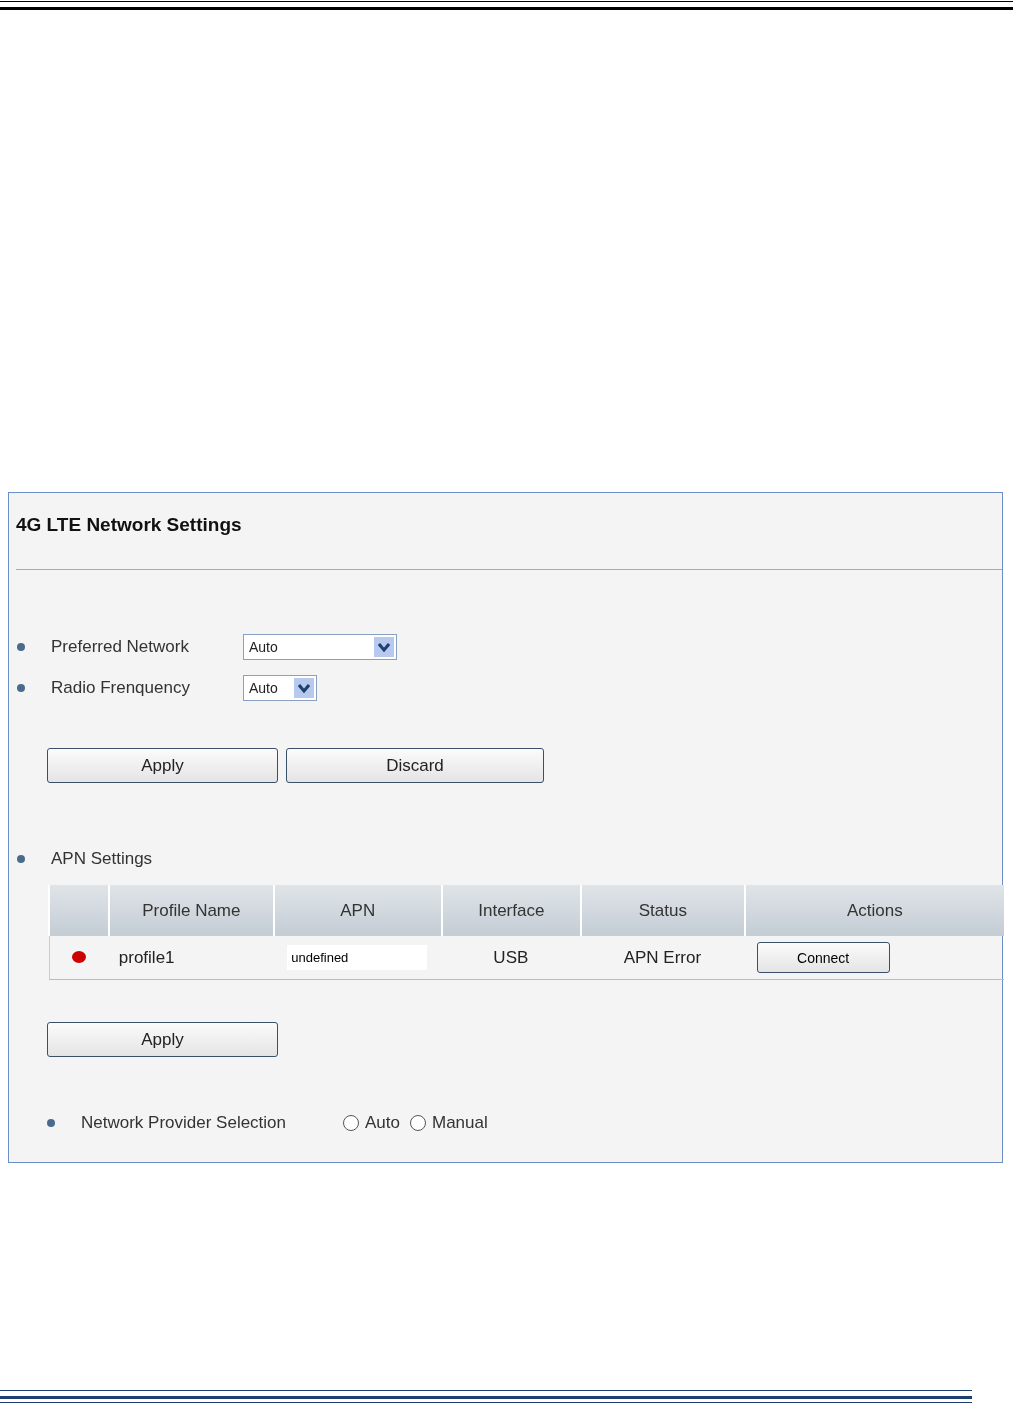 This screenshot has width=1013, height=1410. Describe the element at coordinates (663, 910) in the screenshot. I see `column-header: Status` at that location.